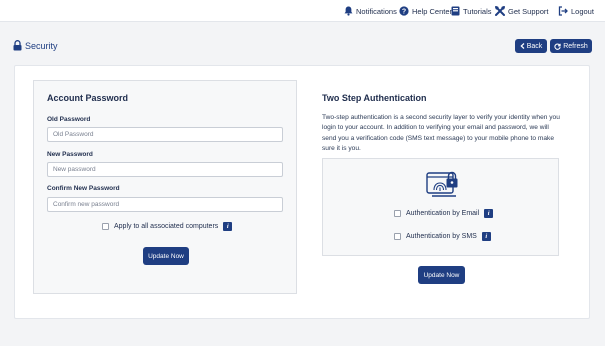 The image size is (605, 346). What do you see at coordinates (17, 45) in the screenshot?
I see `lock-icon` at bounding box center [17, 45].